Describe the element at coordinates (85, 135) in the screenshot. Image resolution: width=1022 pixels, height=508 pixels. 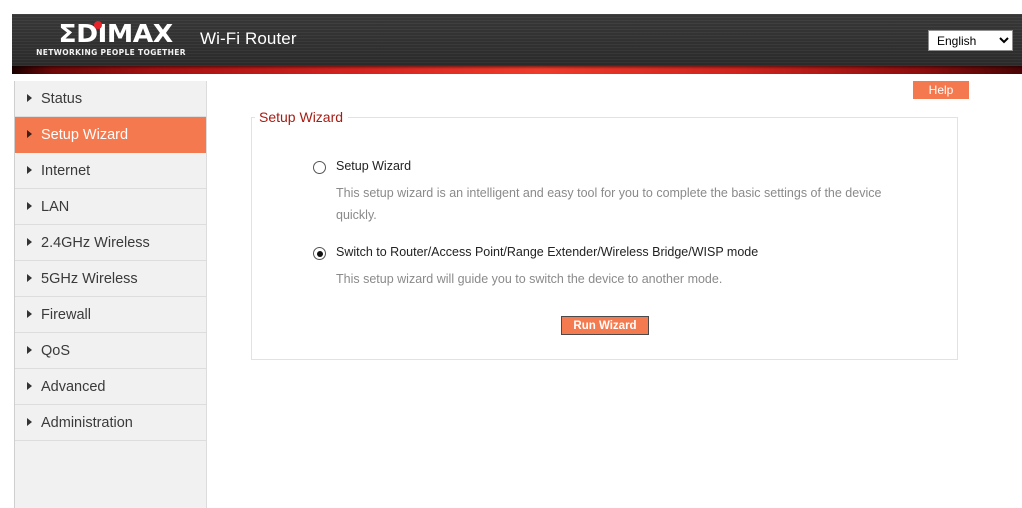
I see `sidebar-item-label: Setup Wizard` at that location.